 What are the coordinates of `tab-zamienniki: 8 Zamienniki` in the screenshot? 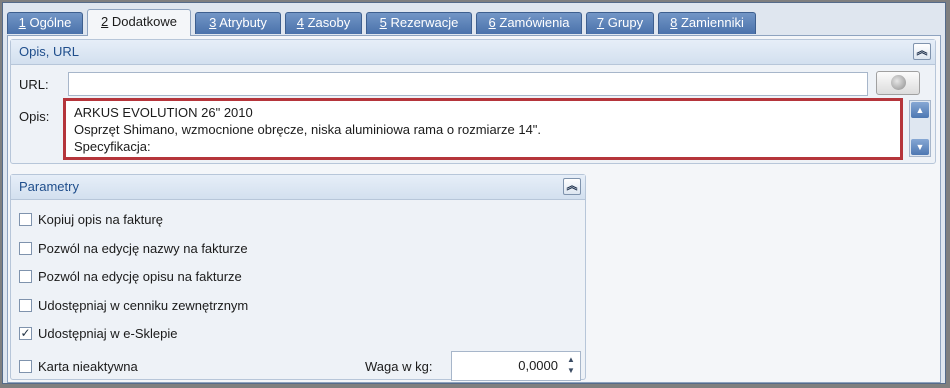 It's located at (707, 23).